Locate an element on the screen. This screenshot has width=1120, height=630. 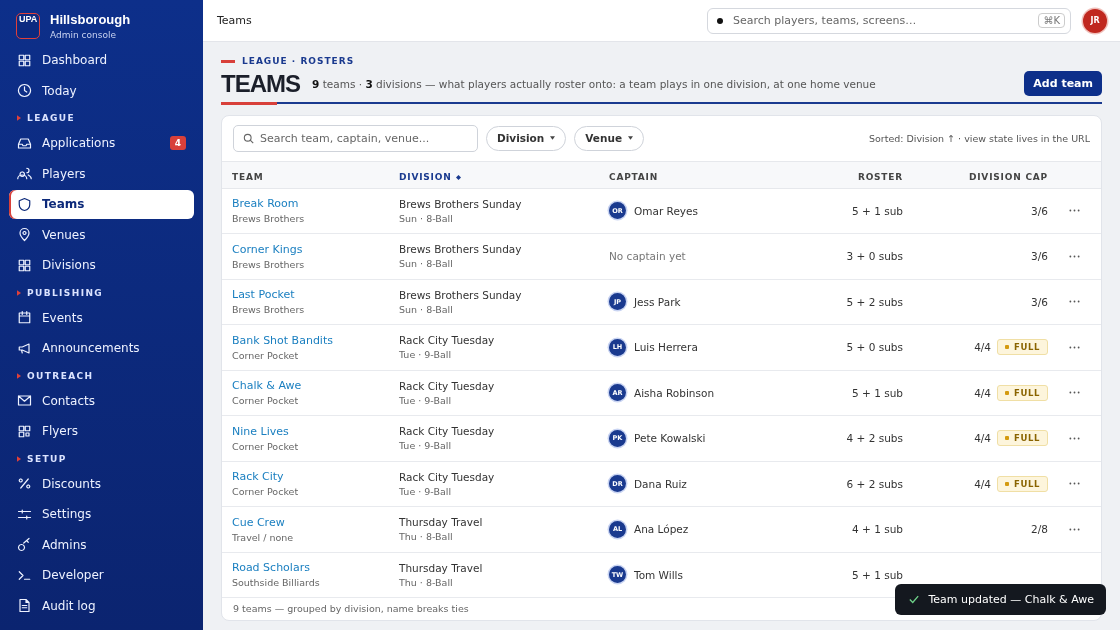
team-link: Nine Lives is located at coordinates (315, 431).